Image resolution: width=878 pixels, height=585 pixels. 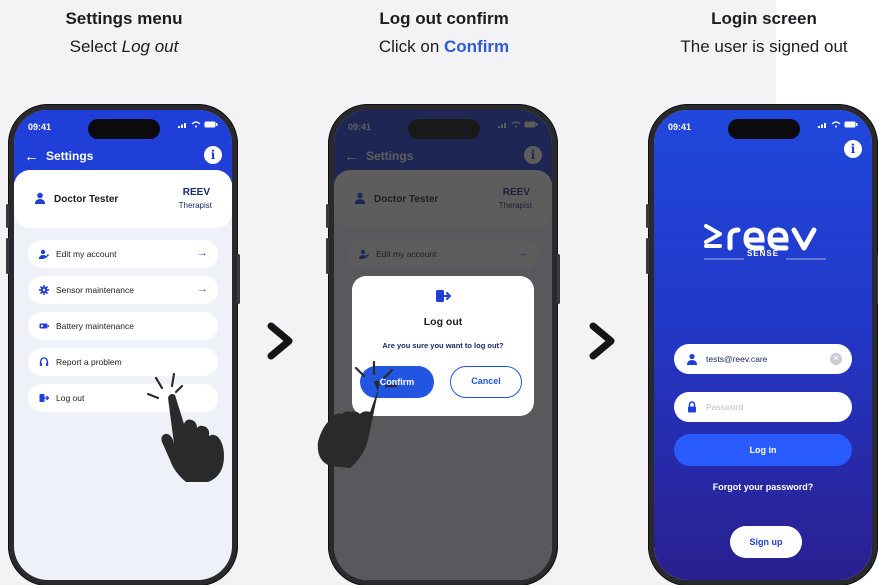 What do you see at coordinates (95, 46) in the screenshot?
I see `step-subtitle-prefix: Select` at bounding box center [95, 46].